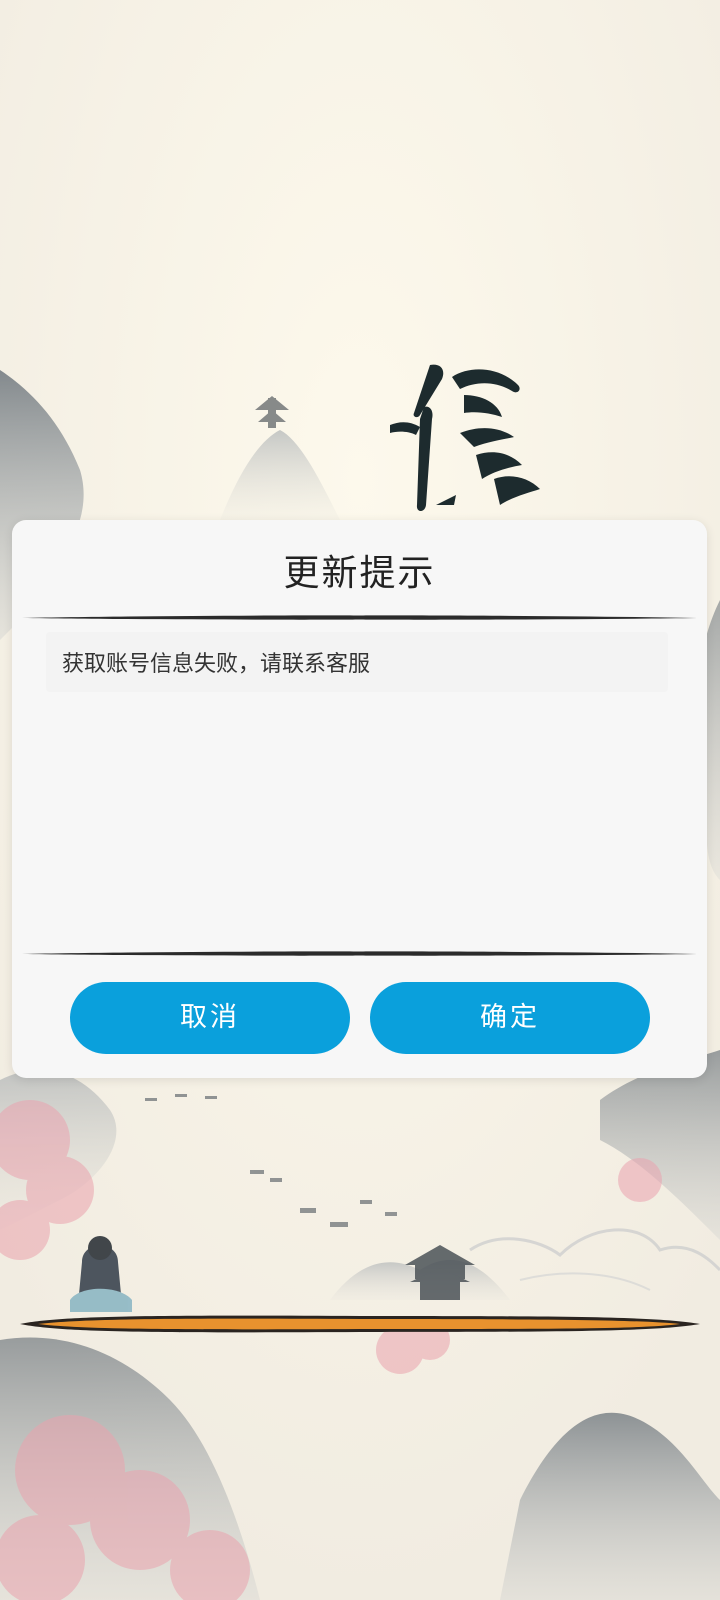 This screenshot has width=720, height=1600. What do you see at coordinates (216, 664) in the screenshot?
I see `message-text: 获取账号信息失败，请联系客服` at bounding box center [216, 664].